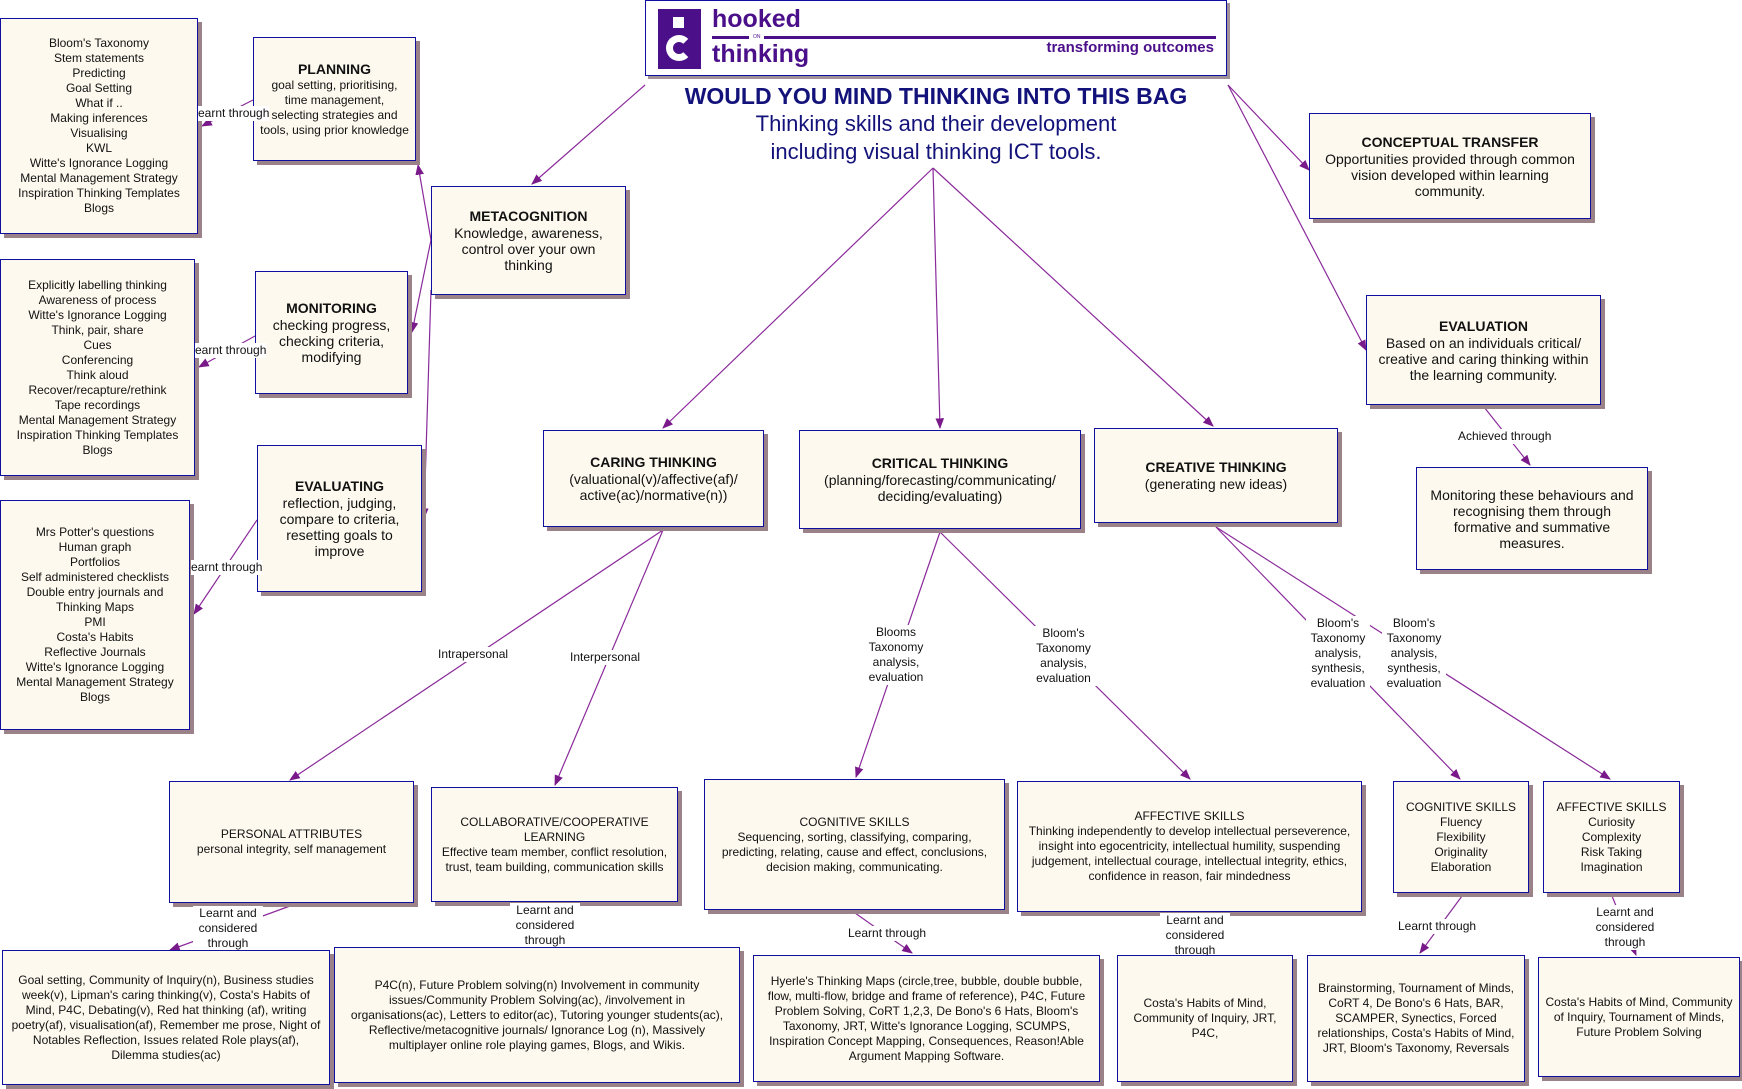 The height and width of the screenshot is (1089, 1742). Describe the element at coordinates (423, 202) in the screenshot. I see `link-meta-planning` at that location.